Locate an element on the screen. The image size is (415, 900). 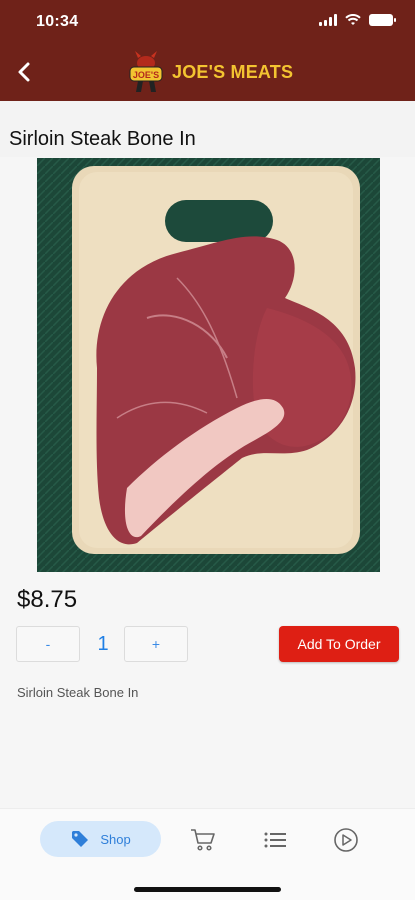
svg-text: JOE'S is located at coordinates (146, 75).